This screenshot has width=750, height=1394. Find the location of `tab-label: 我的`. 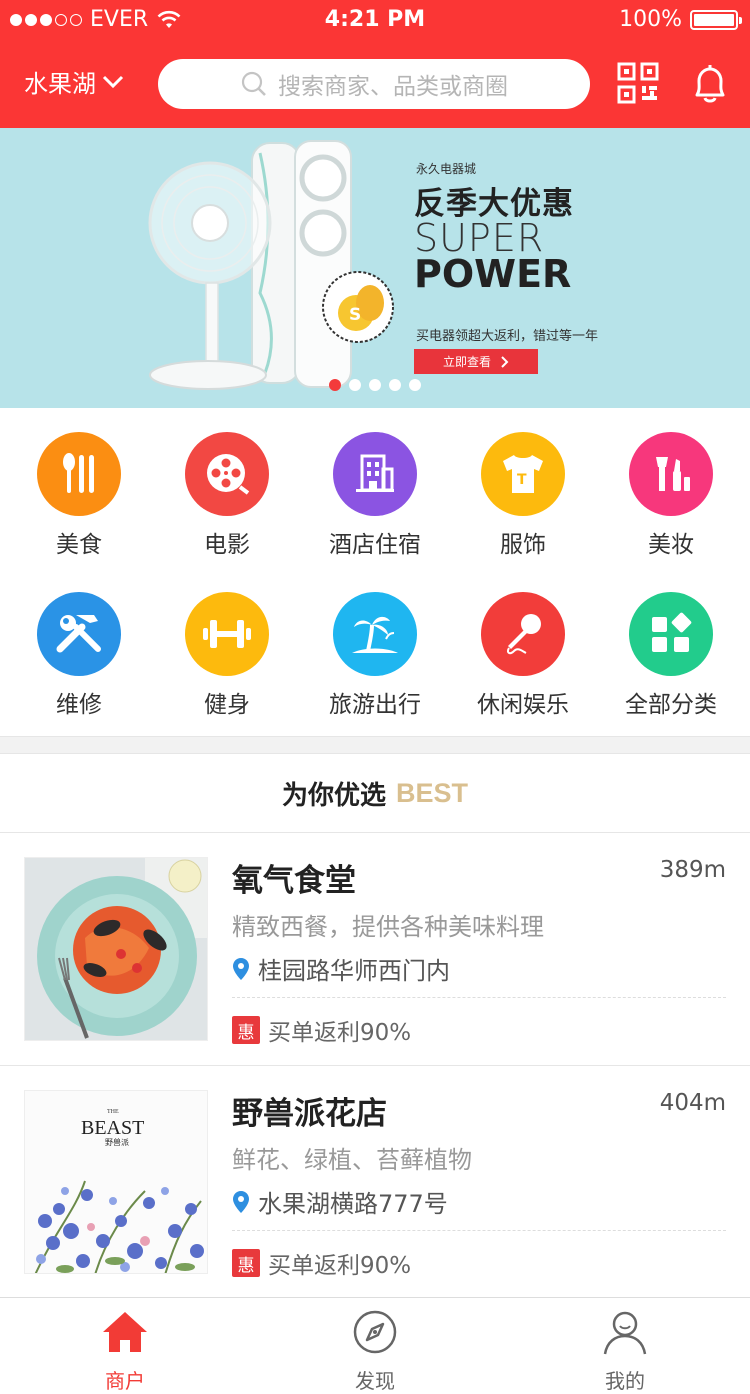

tab-label: 我的 is located at coordinates (625, 1381).